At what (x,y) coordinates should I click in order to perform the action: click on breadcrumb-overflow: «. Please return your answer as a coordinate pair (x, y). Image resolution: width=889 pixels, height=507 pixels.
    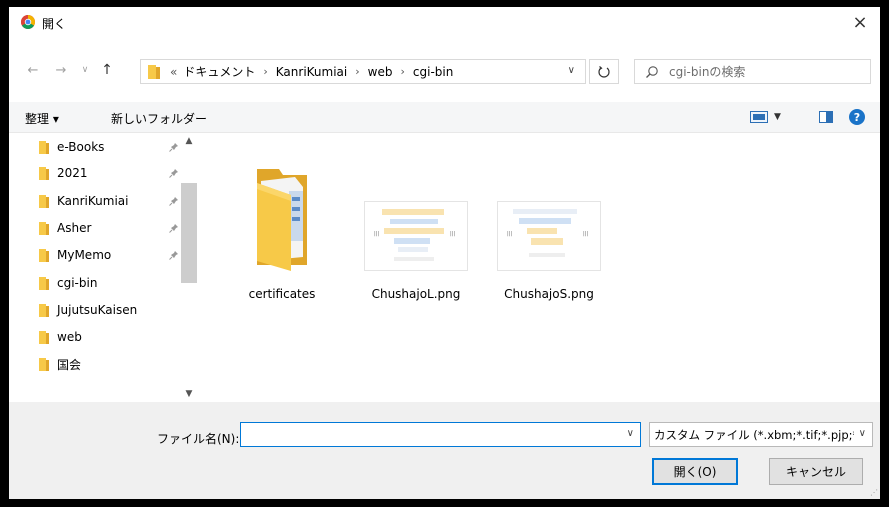
    Looking at the image, I should click on (173, 72).